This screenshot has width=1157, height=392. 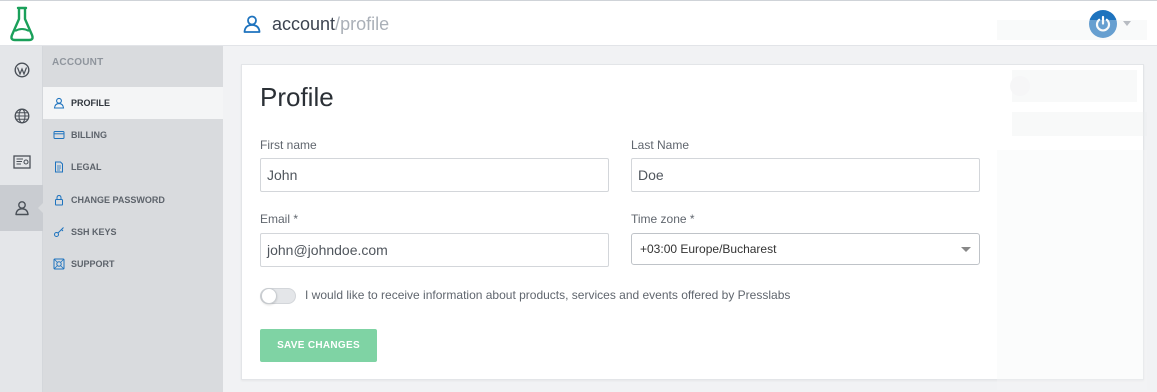 What do you see at coordinates (133, 232) in the screenshot?
I see `subnav-item-ssh-keys: SSH KEYS` at bounding box center [133, 232].